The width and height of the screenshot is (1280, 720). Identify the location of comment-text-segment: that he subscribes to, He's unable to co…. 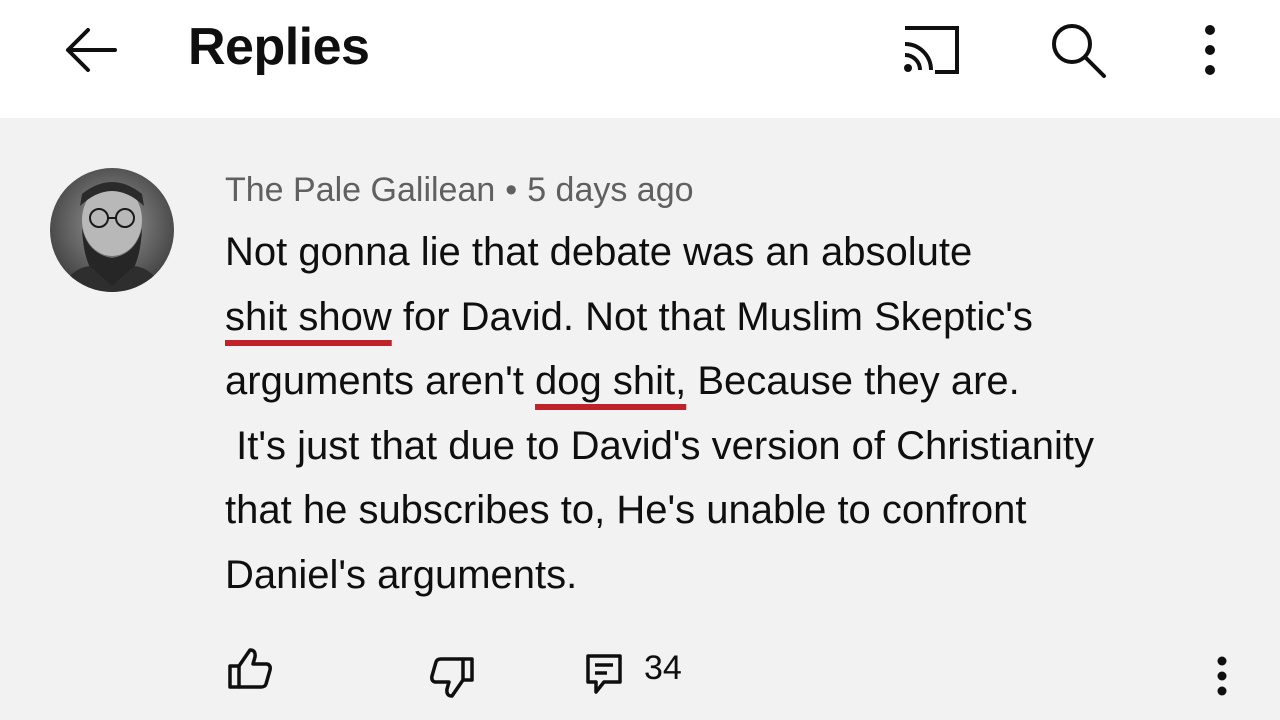
(626, 510).